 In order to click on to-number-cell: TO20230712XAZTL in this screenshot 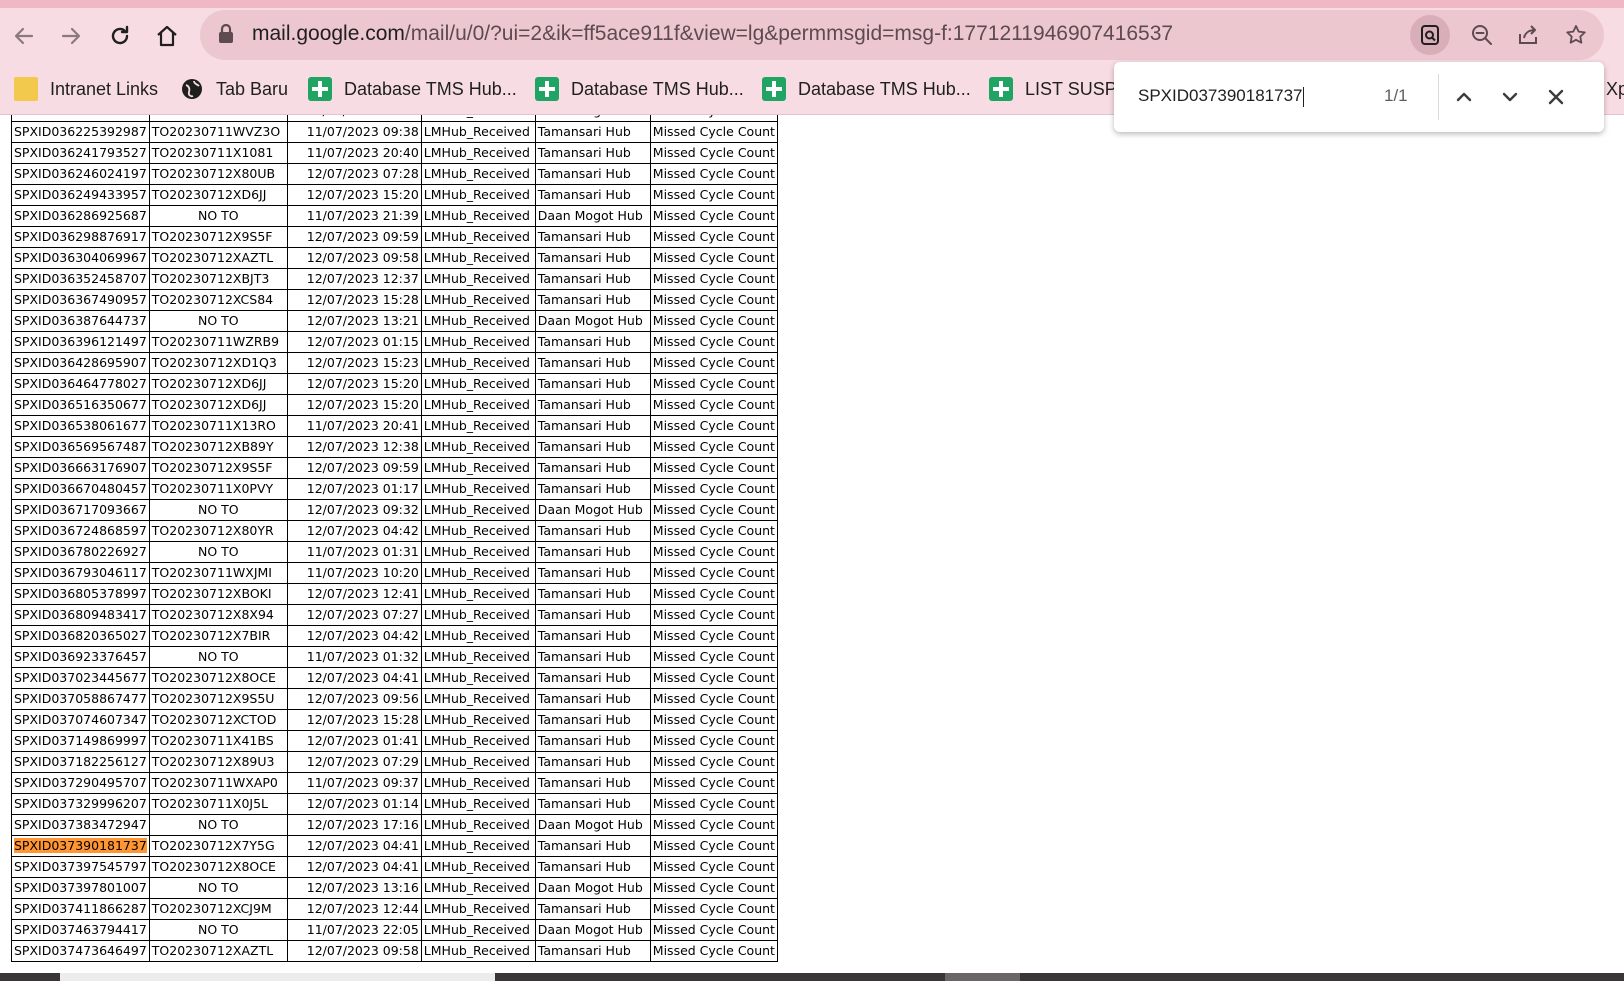, I will do `click(218, 951)`.